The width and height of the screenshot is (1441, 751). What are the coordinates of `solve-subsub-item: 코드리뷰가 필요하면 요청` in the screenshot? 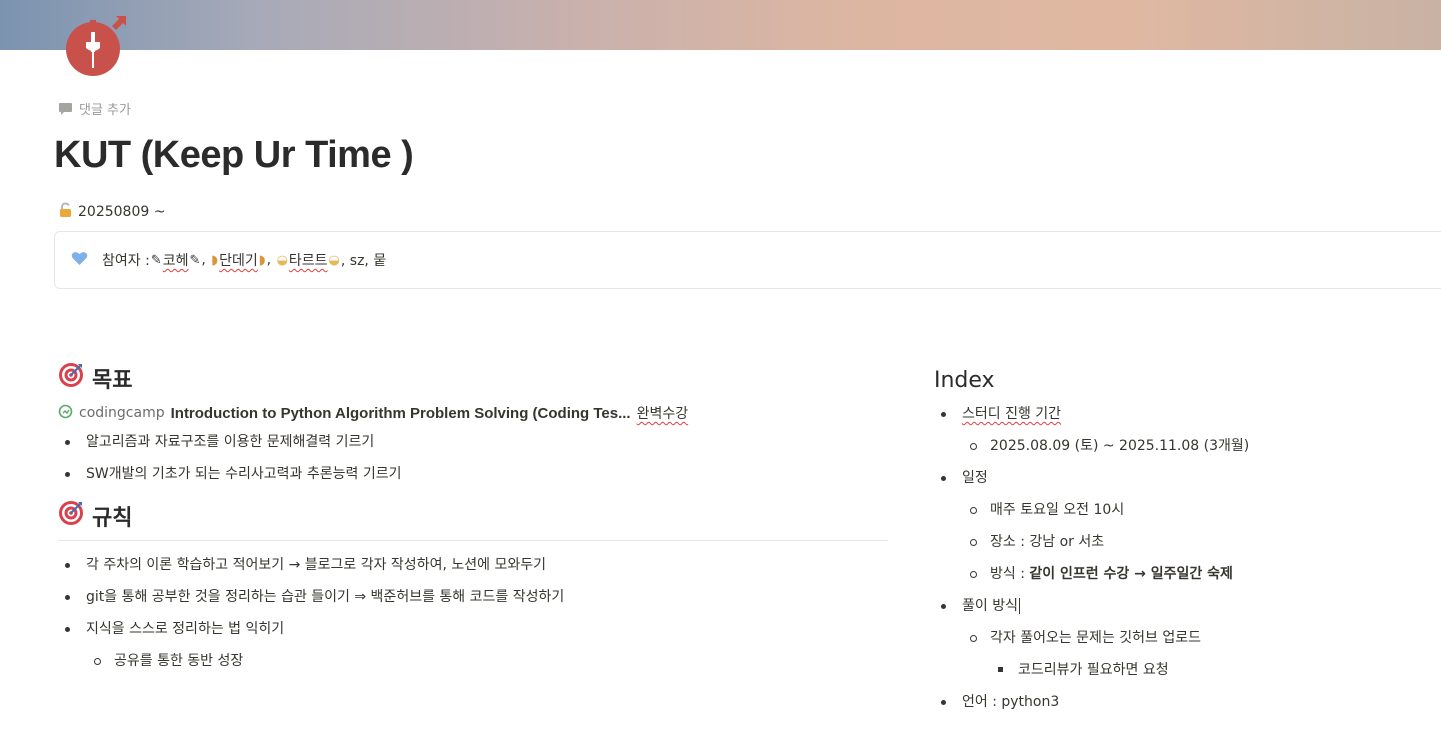 It's located at (1184, 670).